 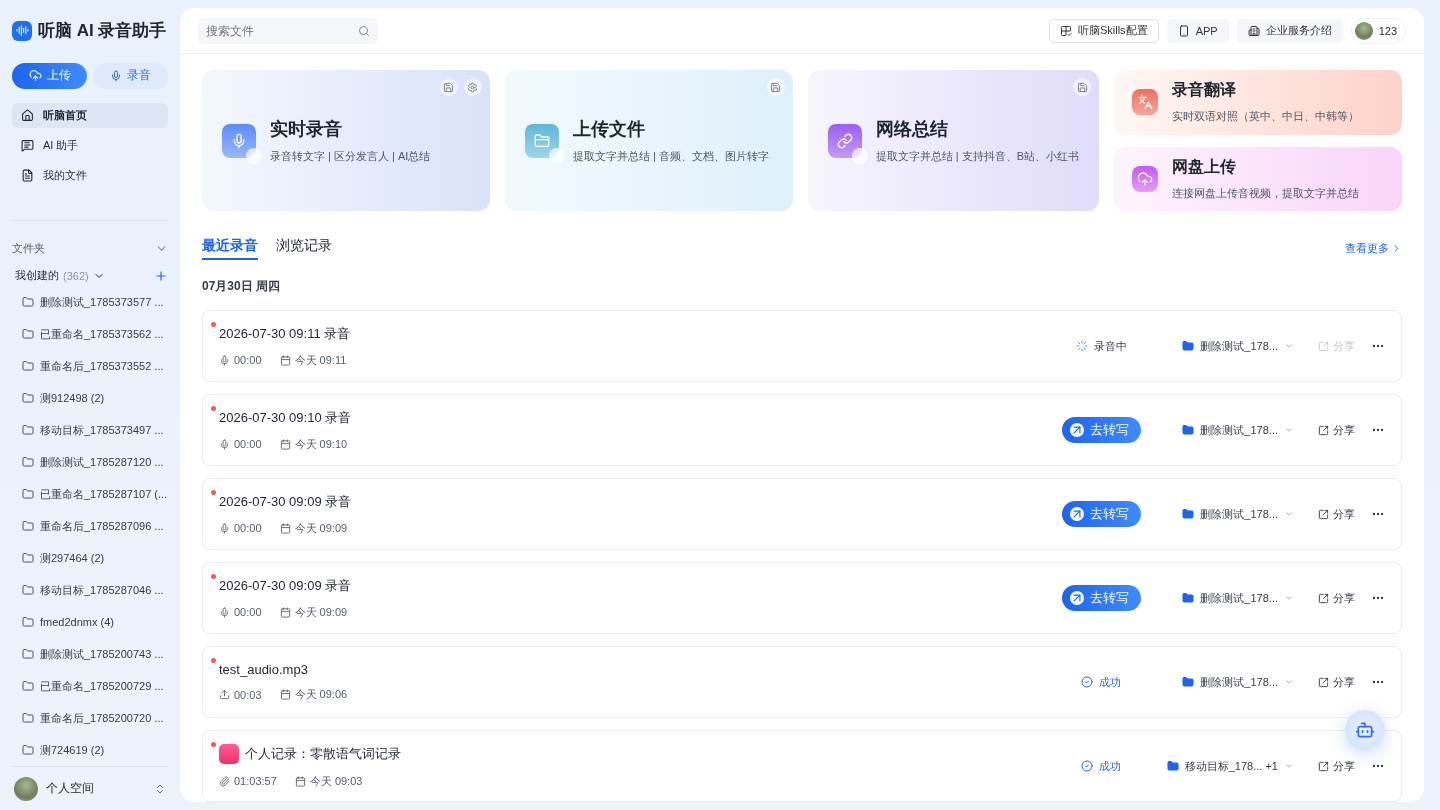 I want to click on record-card: test_audio.mp3 00:03 今天 09:06 成功 删除测试_178... 分享, so click(x=802, y=682).